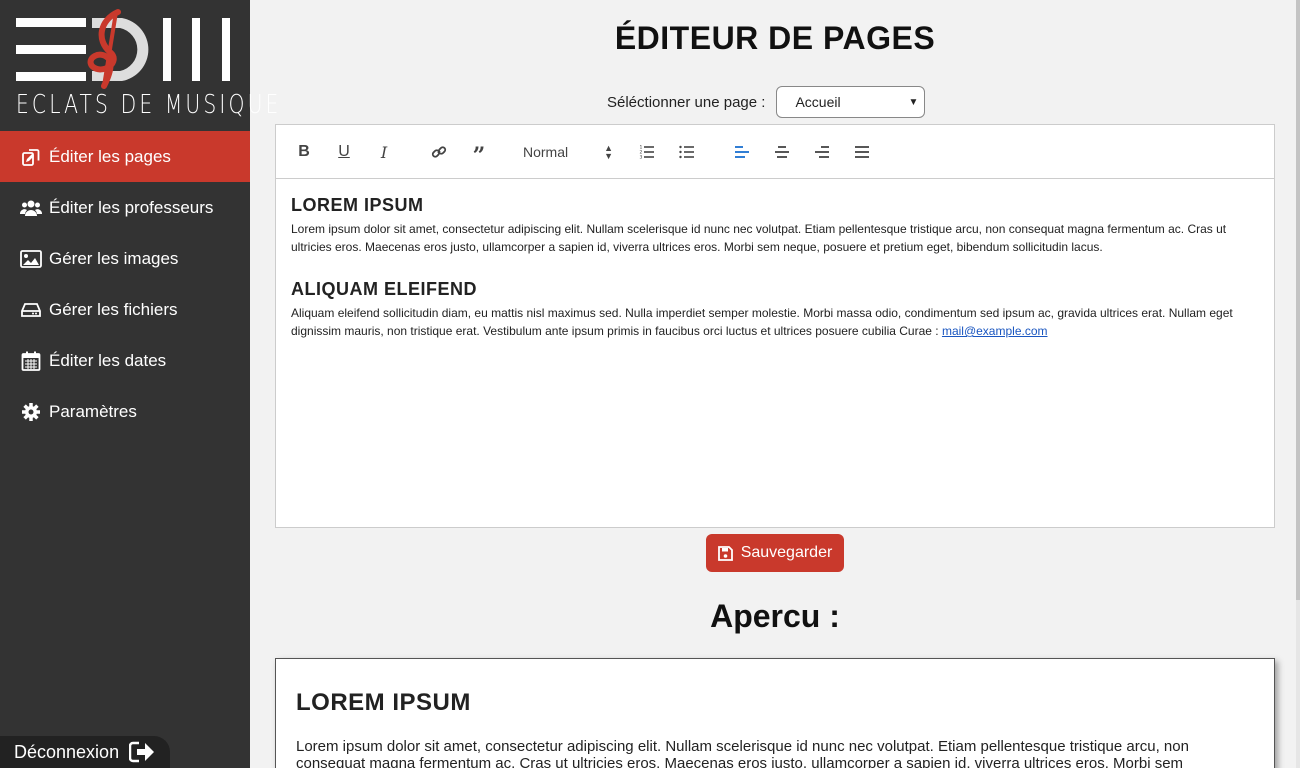  I want to click on page-selector-label: Séléctionner une page :, so click(686, 102).